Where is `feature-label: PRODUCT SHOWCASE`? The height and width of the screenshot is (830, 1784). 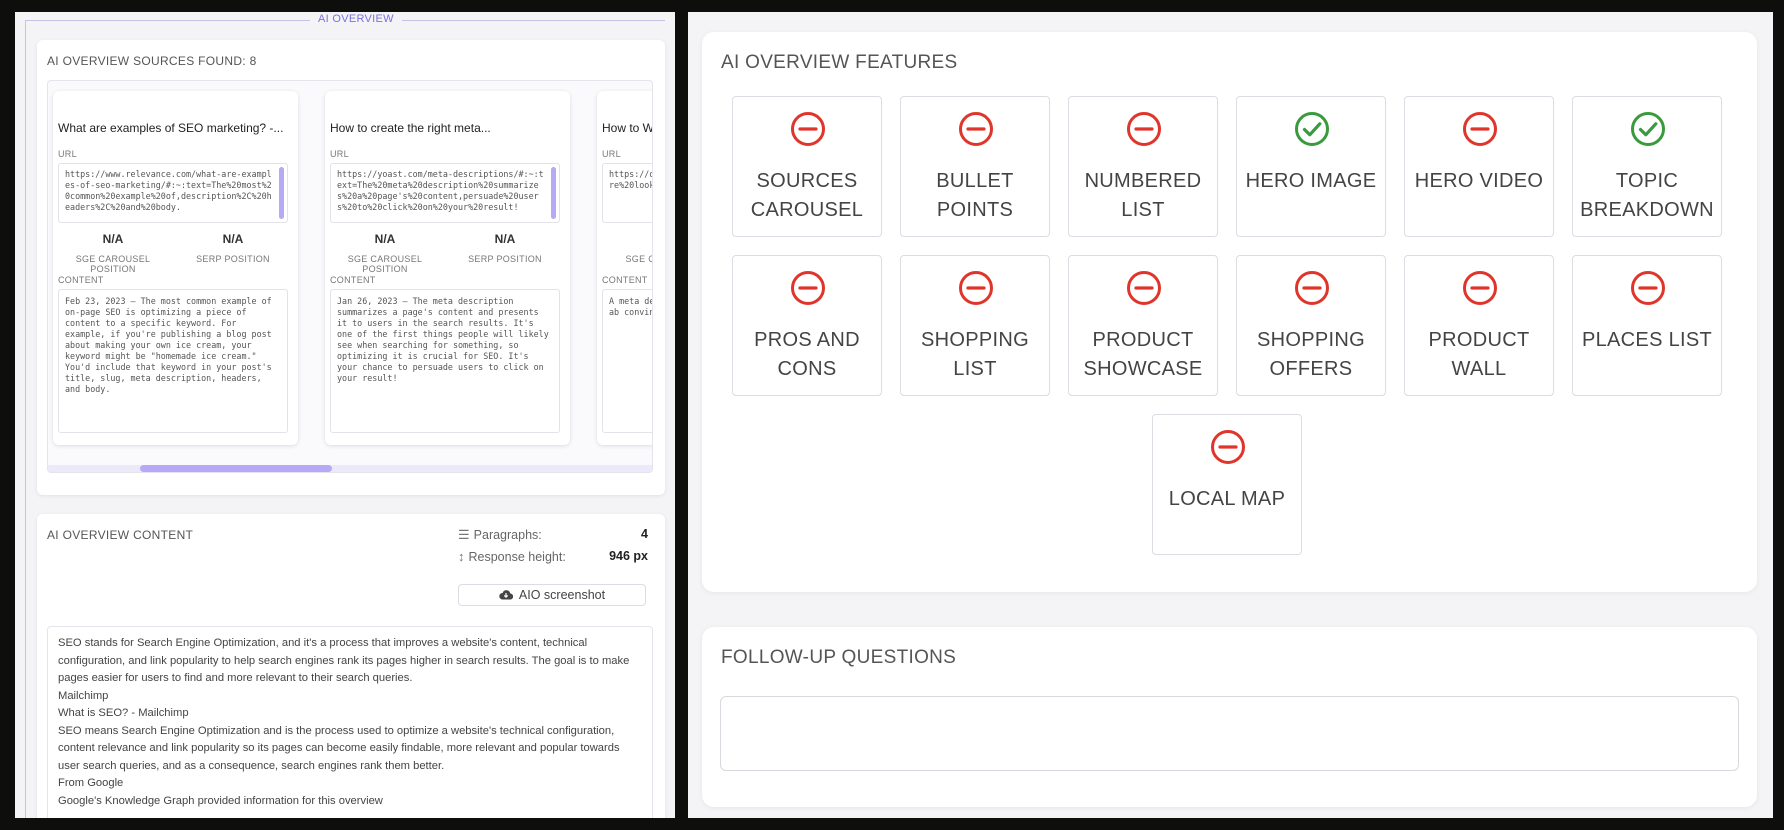 feature-label: PRODUCT SHOWCASE is located at coordinates (1143, 354).